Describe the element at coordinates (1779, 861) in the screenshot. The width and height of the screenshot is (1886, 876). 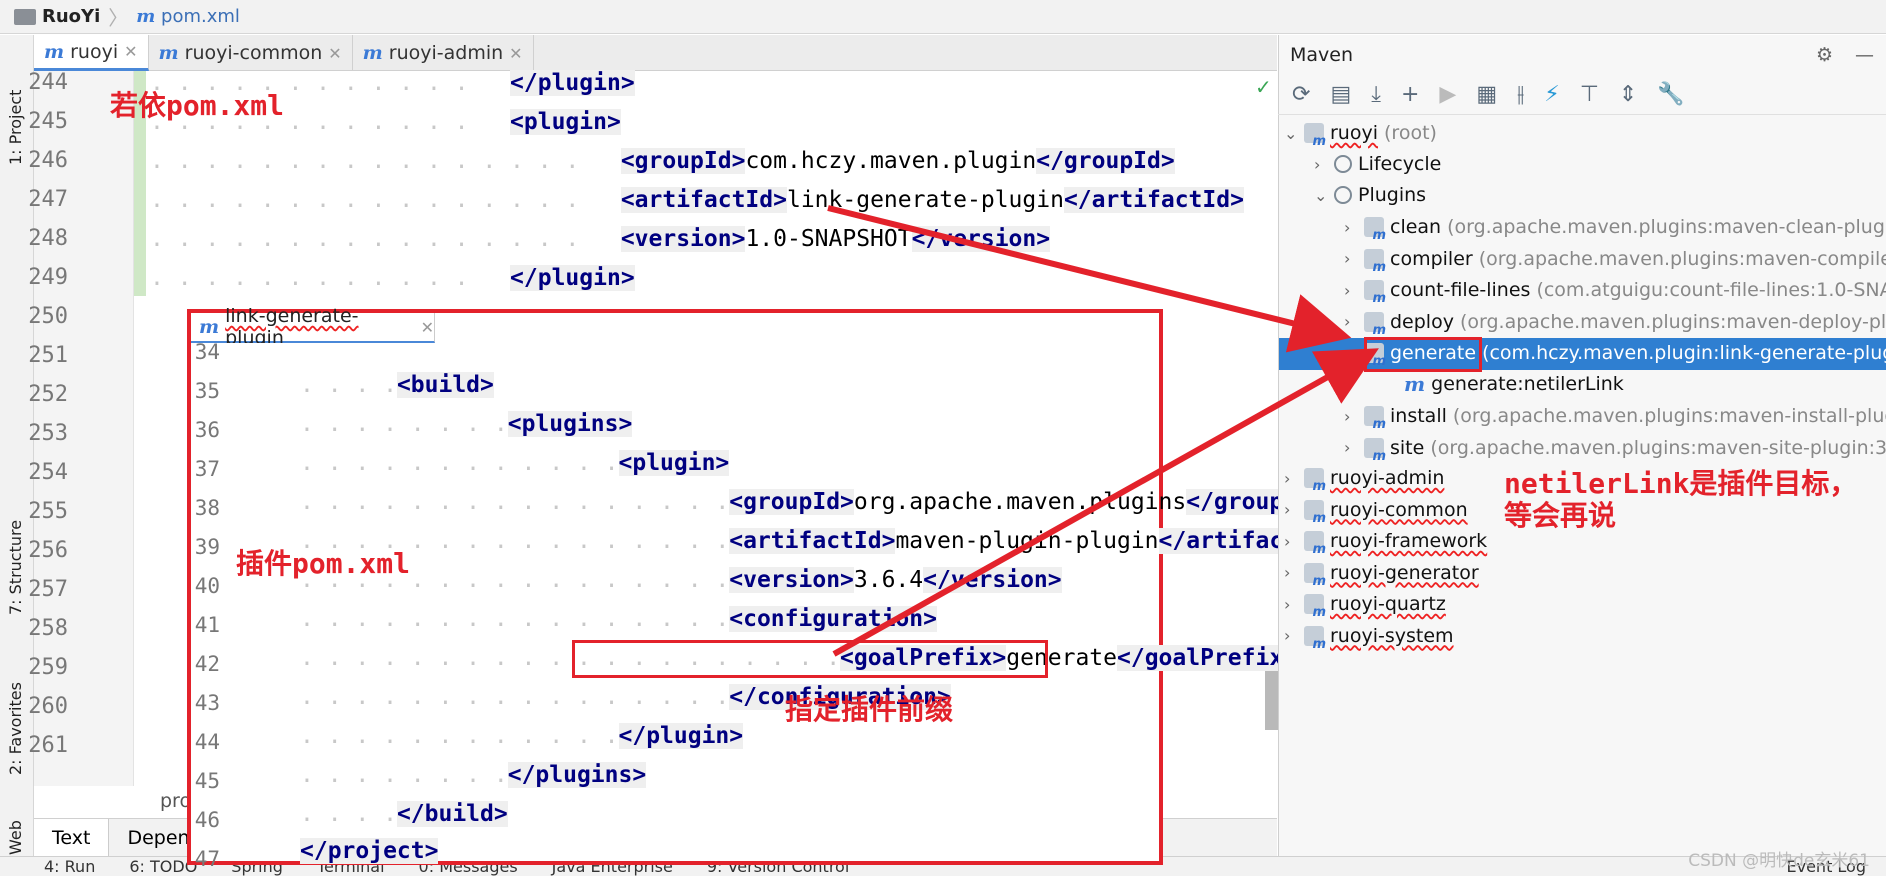
I see `watermark: CSDN @明快de玄米61` at that location.